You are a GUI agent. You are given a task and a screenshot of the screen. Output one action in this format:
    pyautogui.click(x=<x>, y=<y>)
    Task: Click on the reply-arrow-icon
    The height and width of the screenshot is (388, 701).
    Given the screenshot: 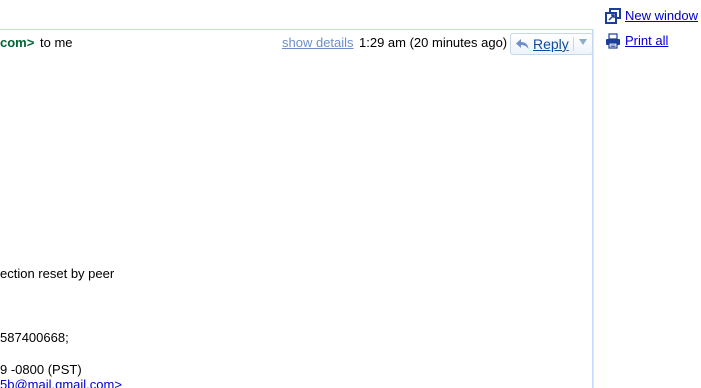 What is the action you would take?
    pyautogui.click(x=522, y=44)
    